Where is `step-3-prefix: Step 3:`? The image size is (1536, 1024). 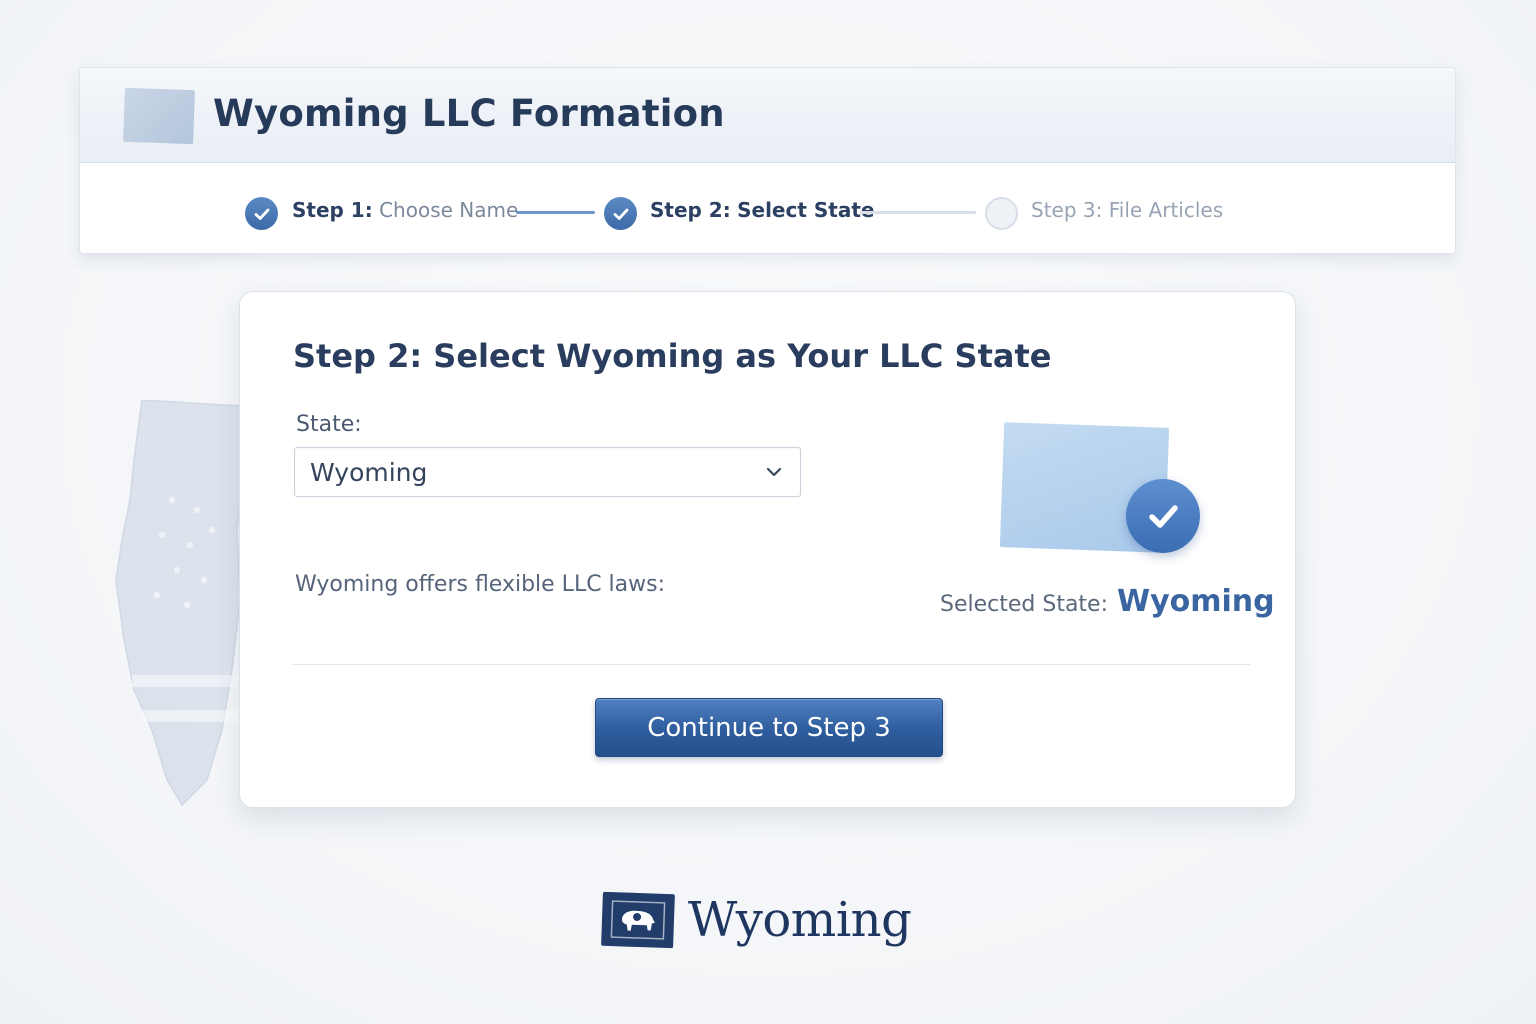 step-3-prefix: Step 3: is located at coordinates (1067, 210).